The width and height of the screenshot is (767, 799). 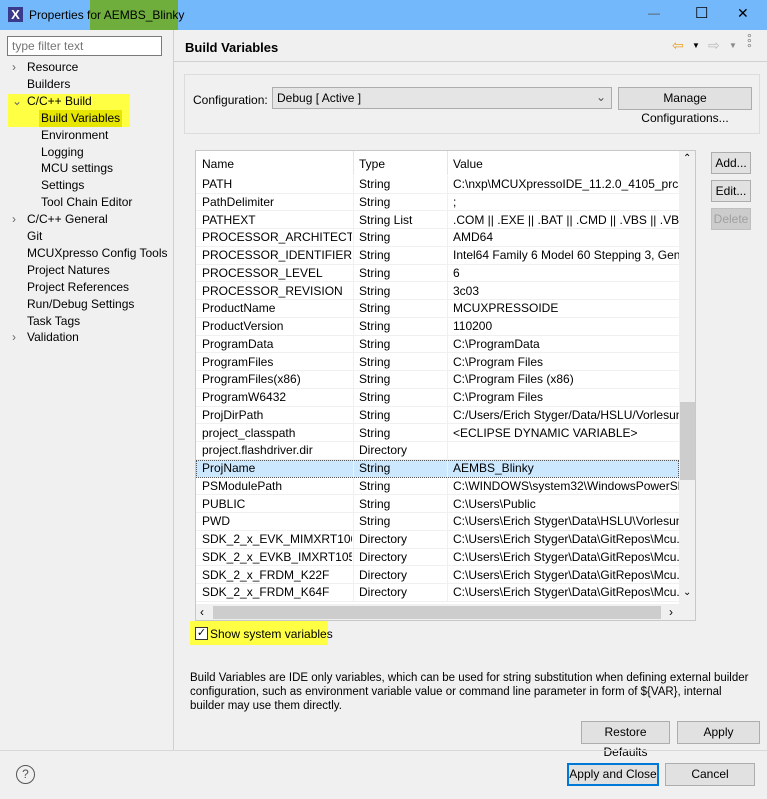 I want to click on chevron-down-icon: ⌄, so click(x=19, y=101).